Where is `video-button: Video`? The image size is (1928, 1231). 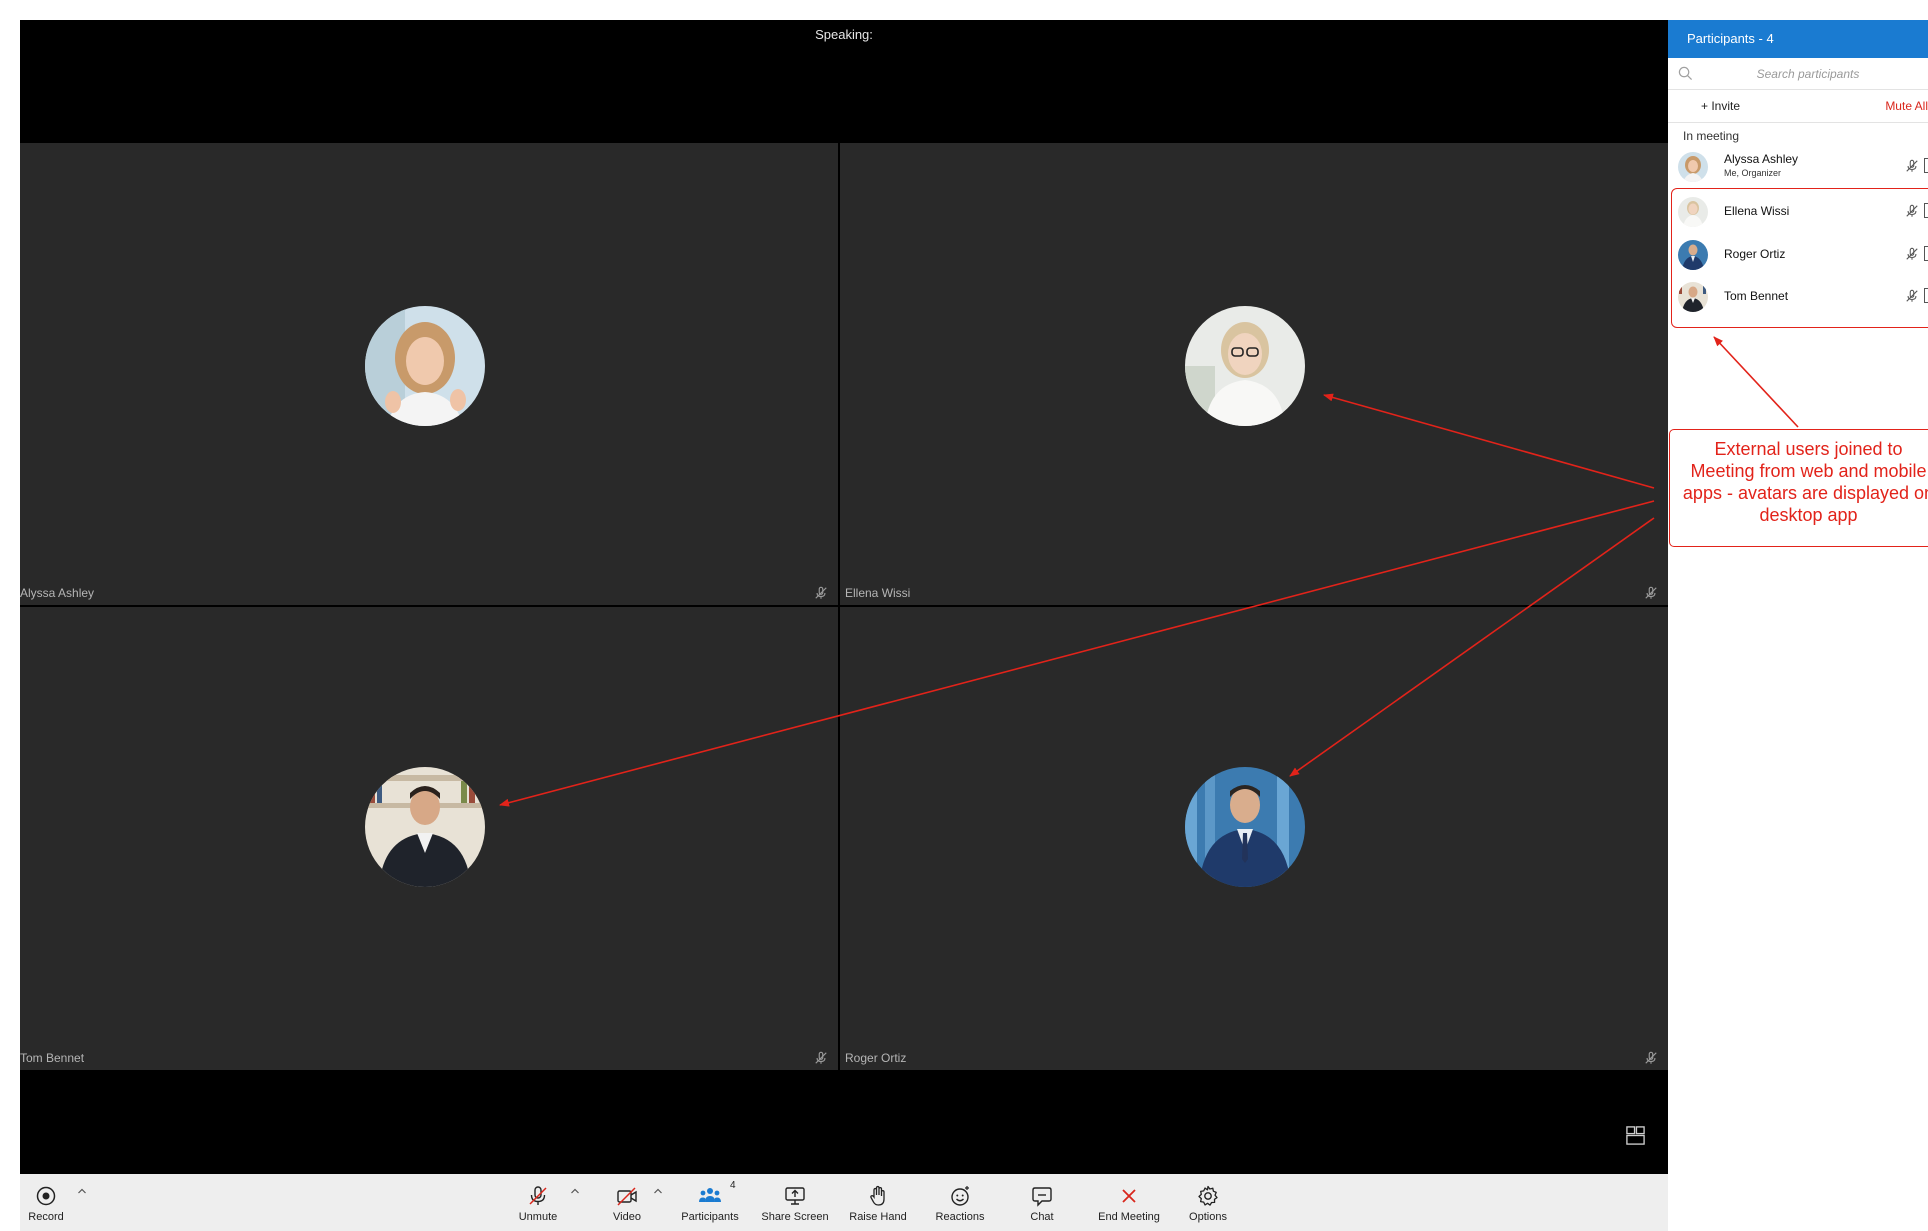
video-button: Video is located at coordinates (627, 1203).